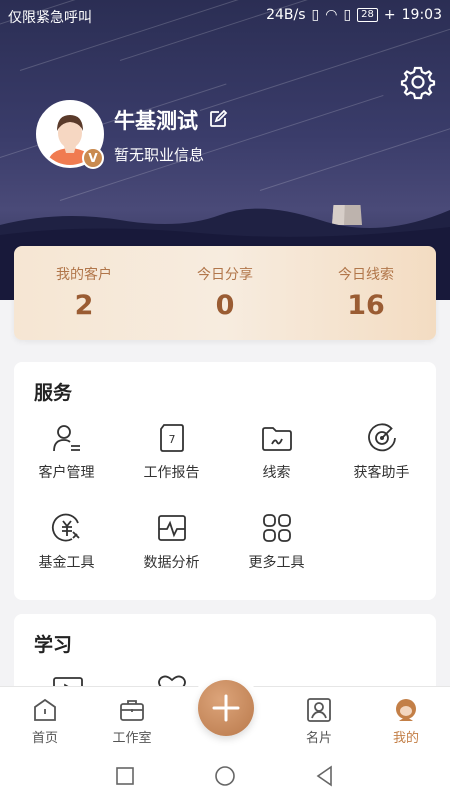  I want to click on calendar-report-icon: 7, so click(171, 438).